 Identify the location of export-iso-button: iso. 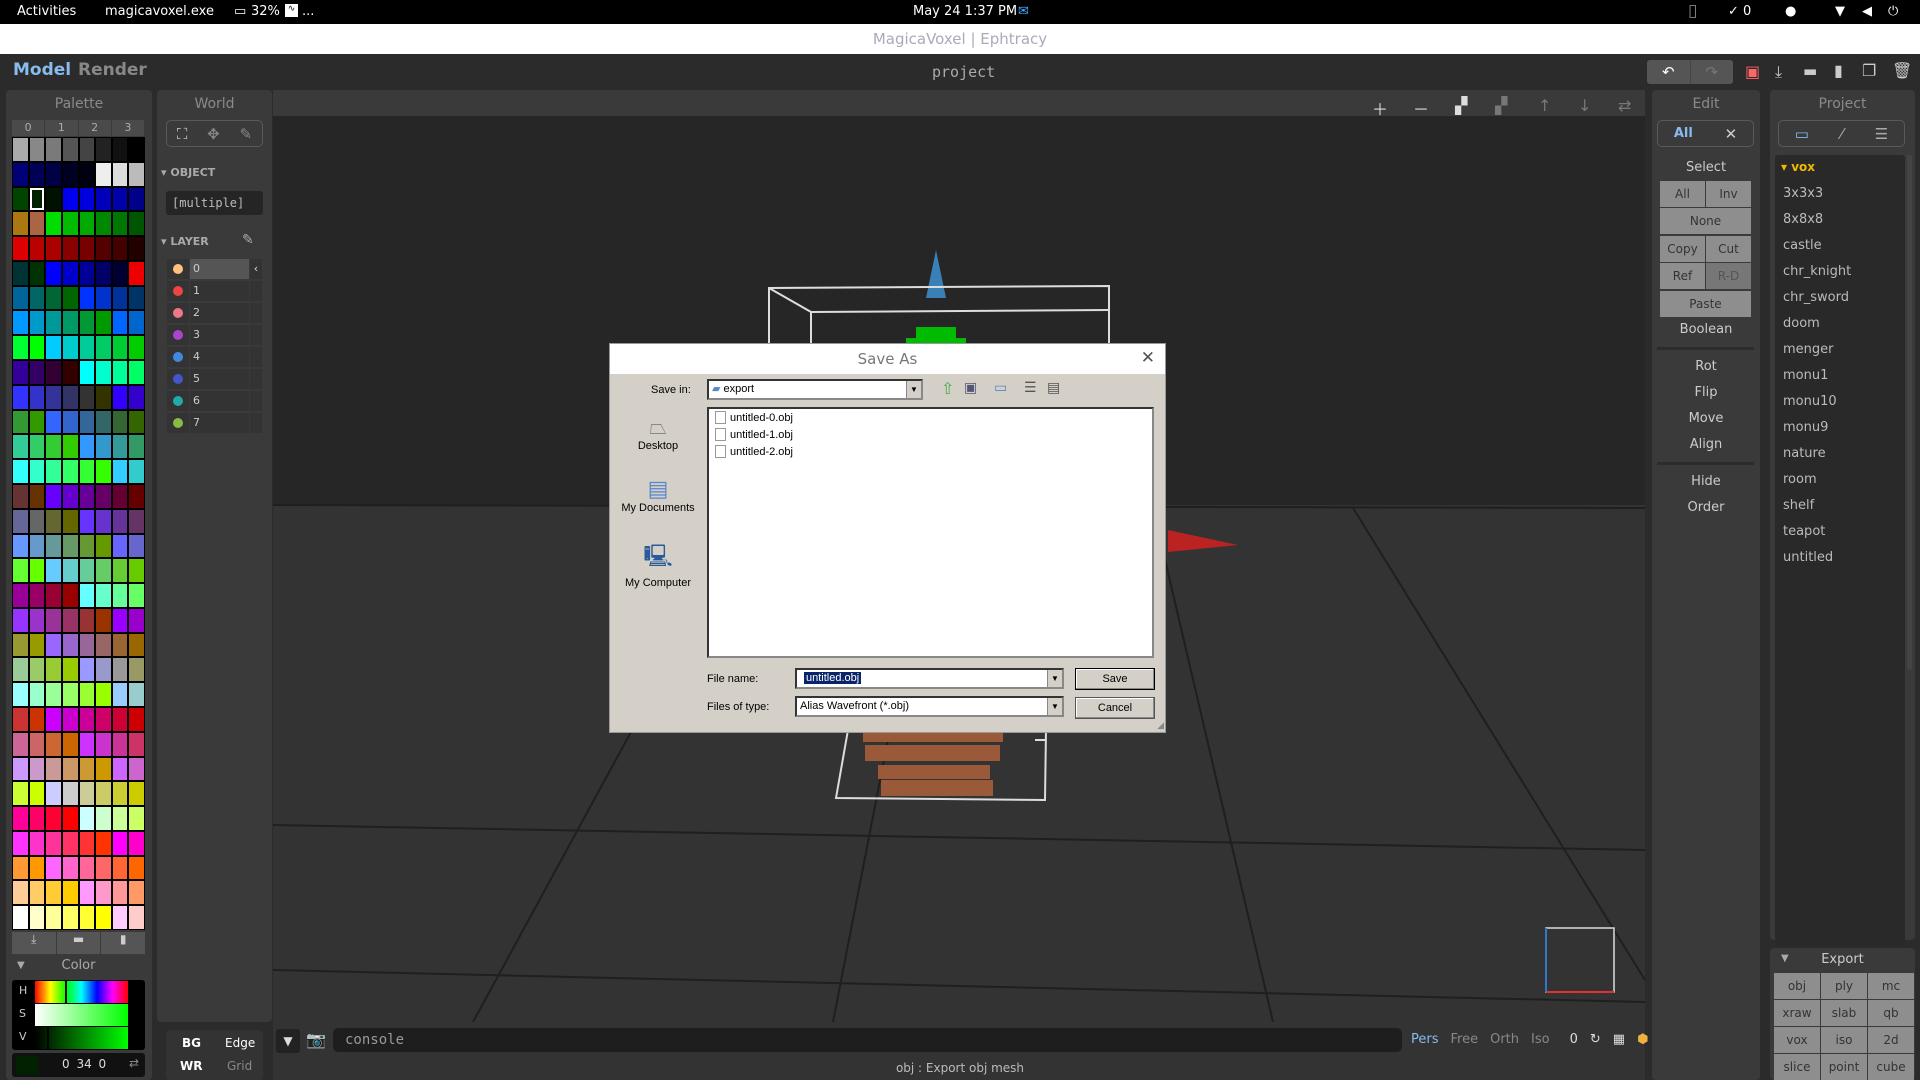
(1844, 1040).